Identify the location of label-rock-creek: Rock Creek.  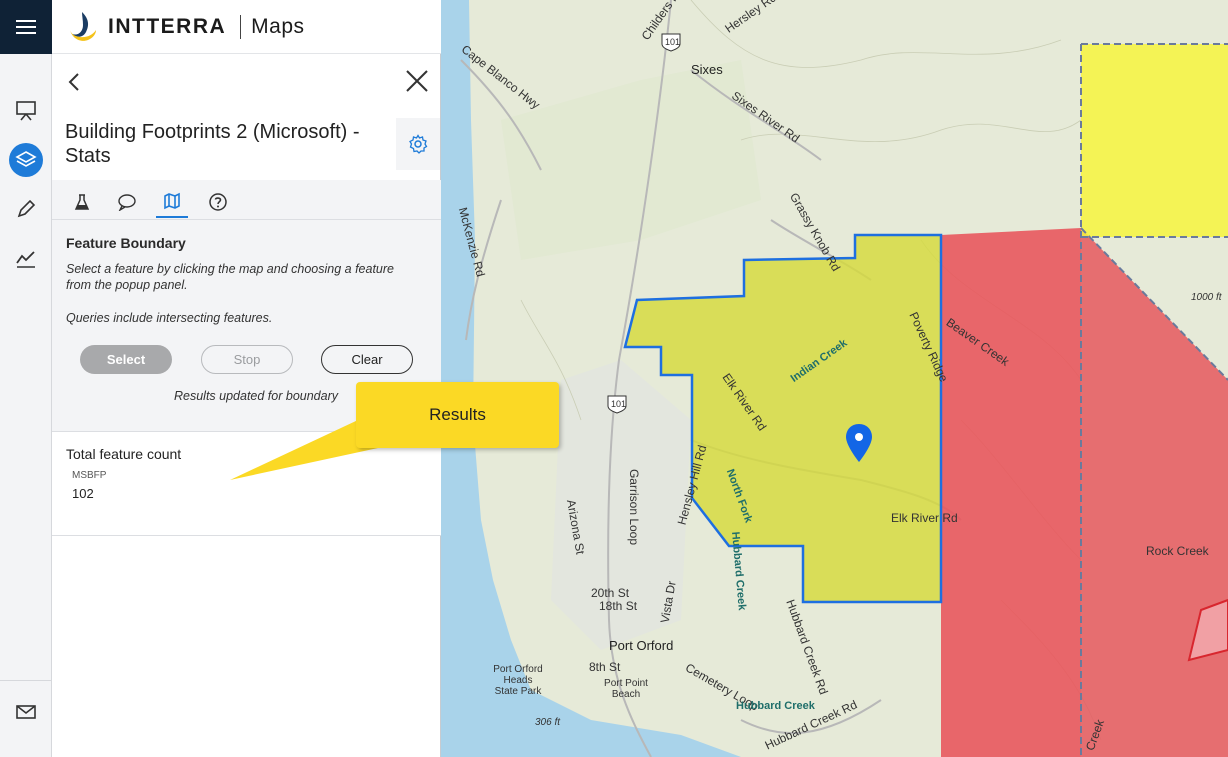
(1177, 551).